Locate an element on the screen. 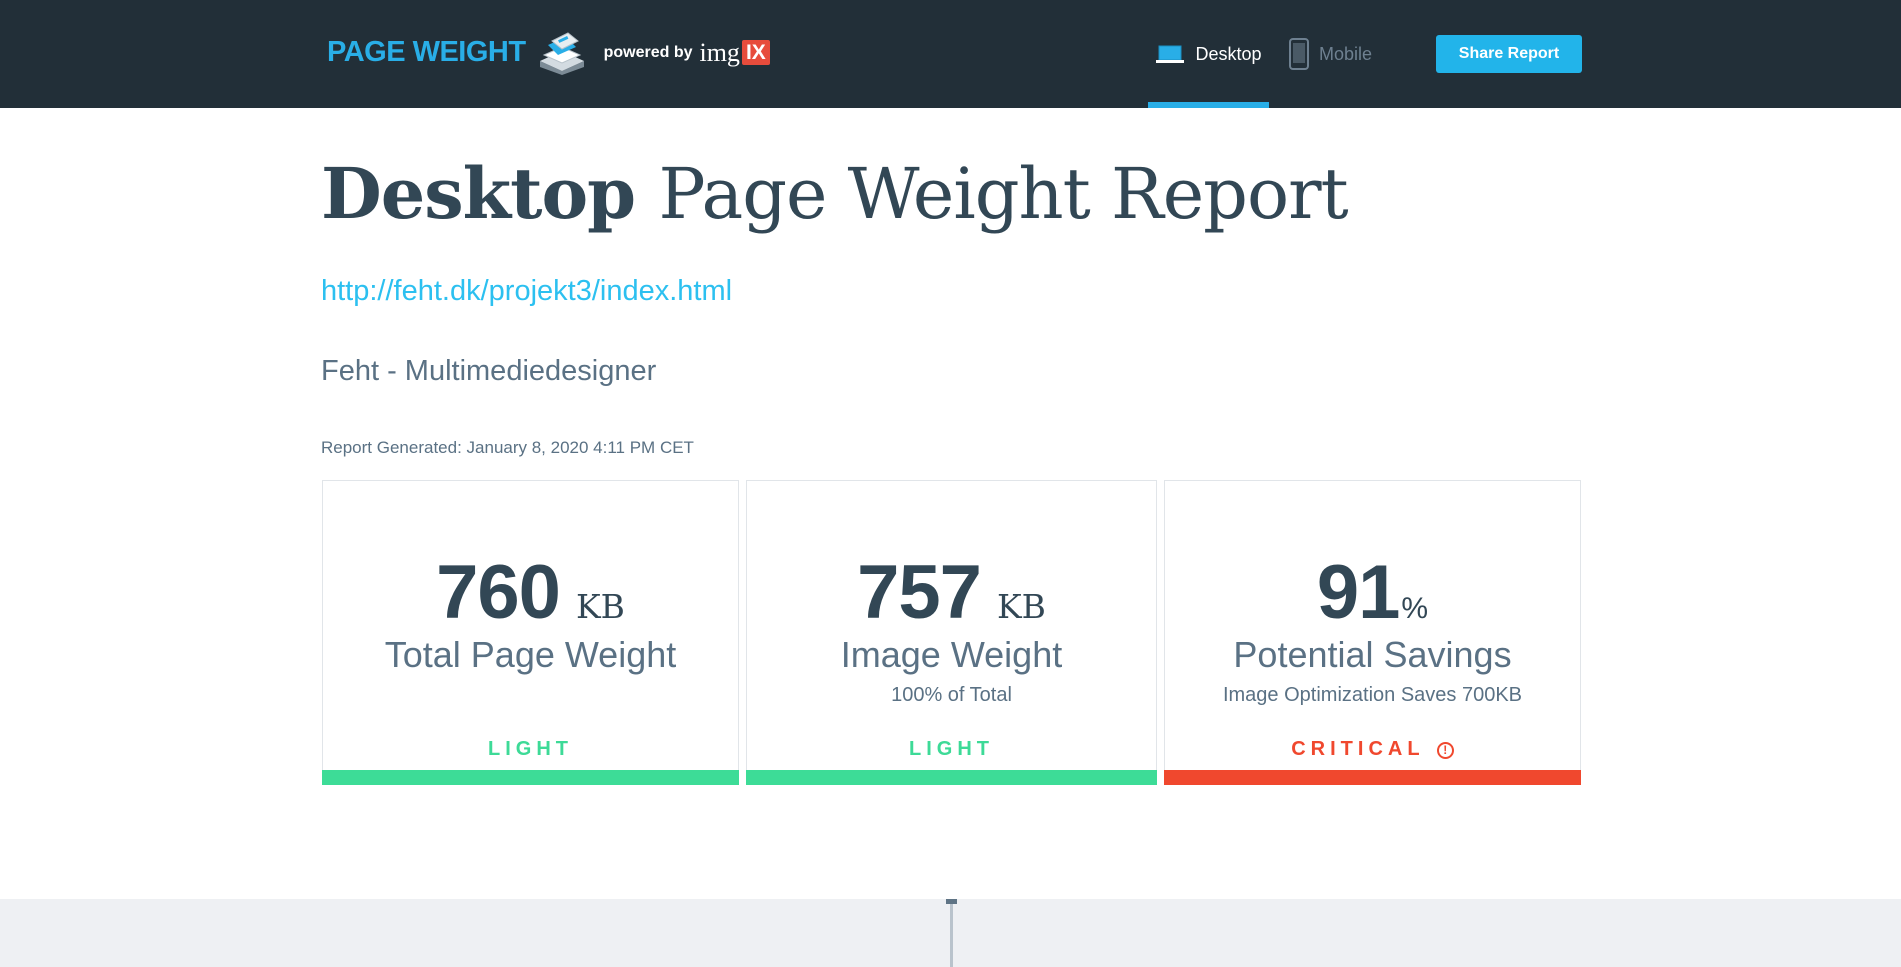  warning-icon: ! is located at coordinates (1445, 750).